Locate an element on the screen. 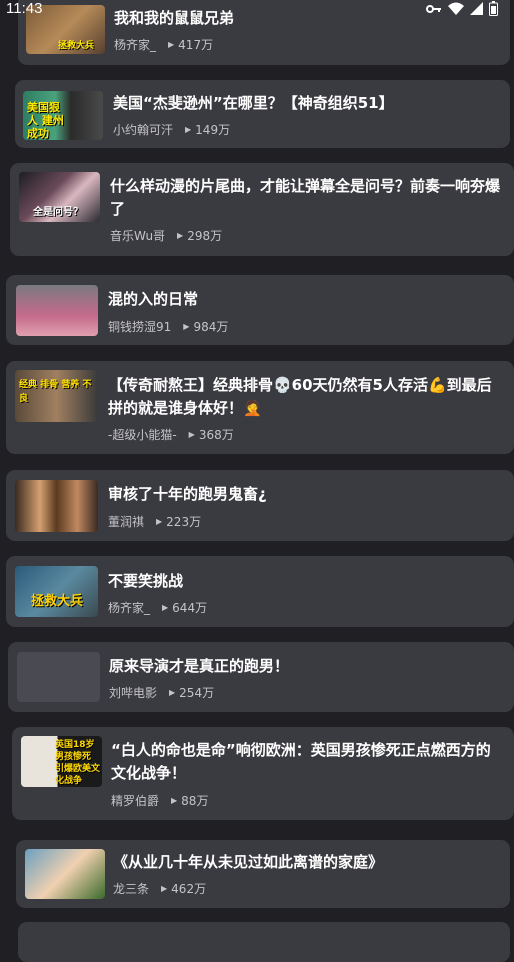 This screenshot has height=962, width=514. video-title: 混的入的日常 is located at coordinates (153, 299).